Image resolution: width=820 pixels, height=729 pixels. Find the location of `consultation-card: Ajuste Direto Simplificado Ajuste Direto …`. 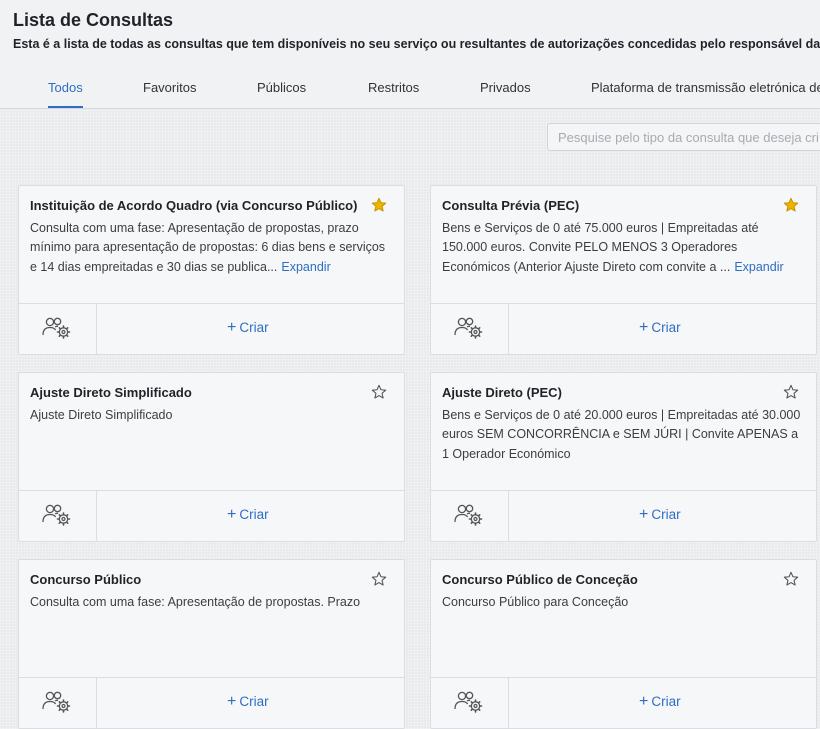

consultation-card: Ajuste Direto Simplificado Ajuste Direto … is located at coordinates (211, 457).